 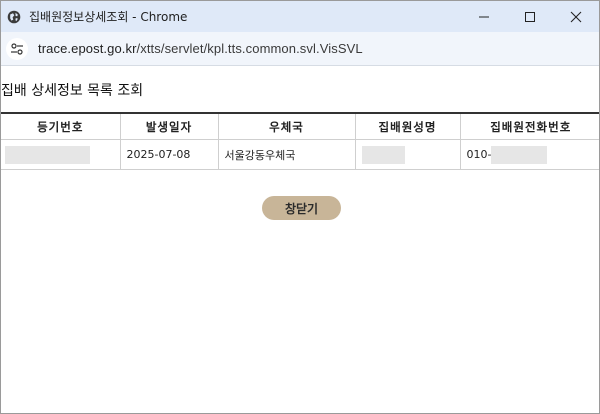 I want to click on cell-date: 2025-07-08, so click(x=169, y=154).